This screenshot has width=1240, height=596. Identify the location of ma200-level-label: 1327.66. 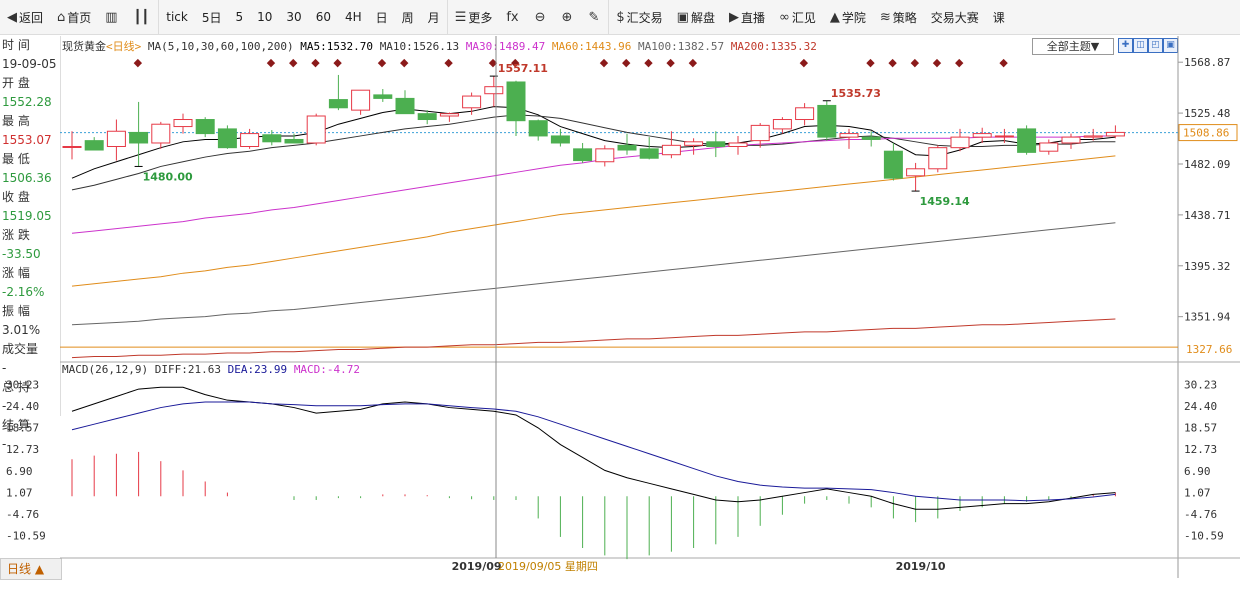
(1209, 349).